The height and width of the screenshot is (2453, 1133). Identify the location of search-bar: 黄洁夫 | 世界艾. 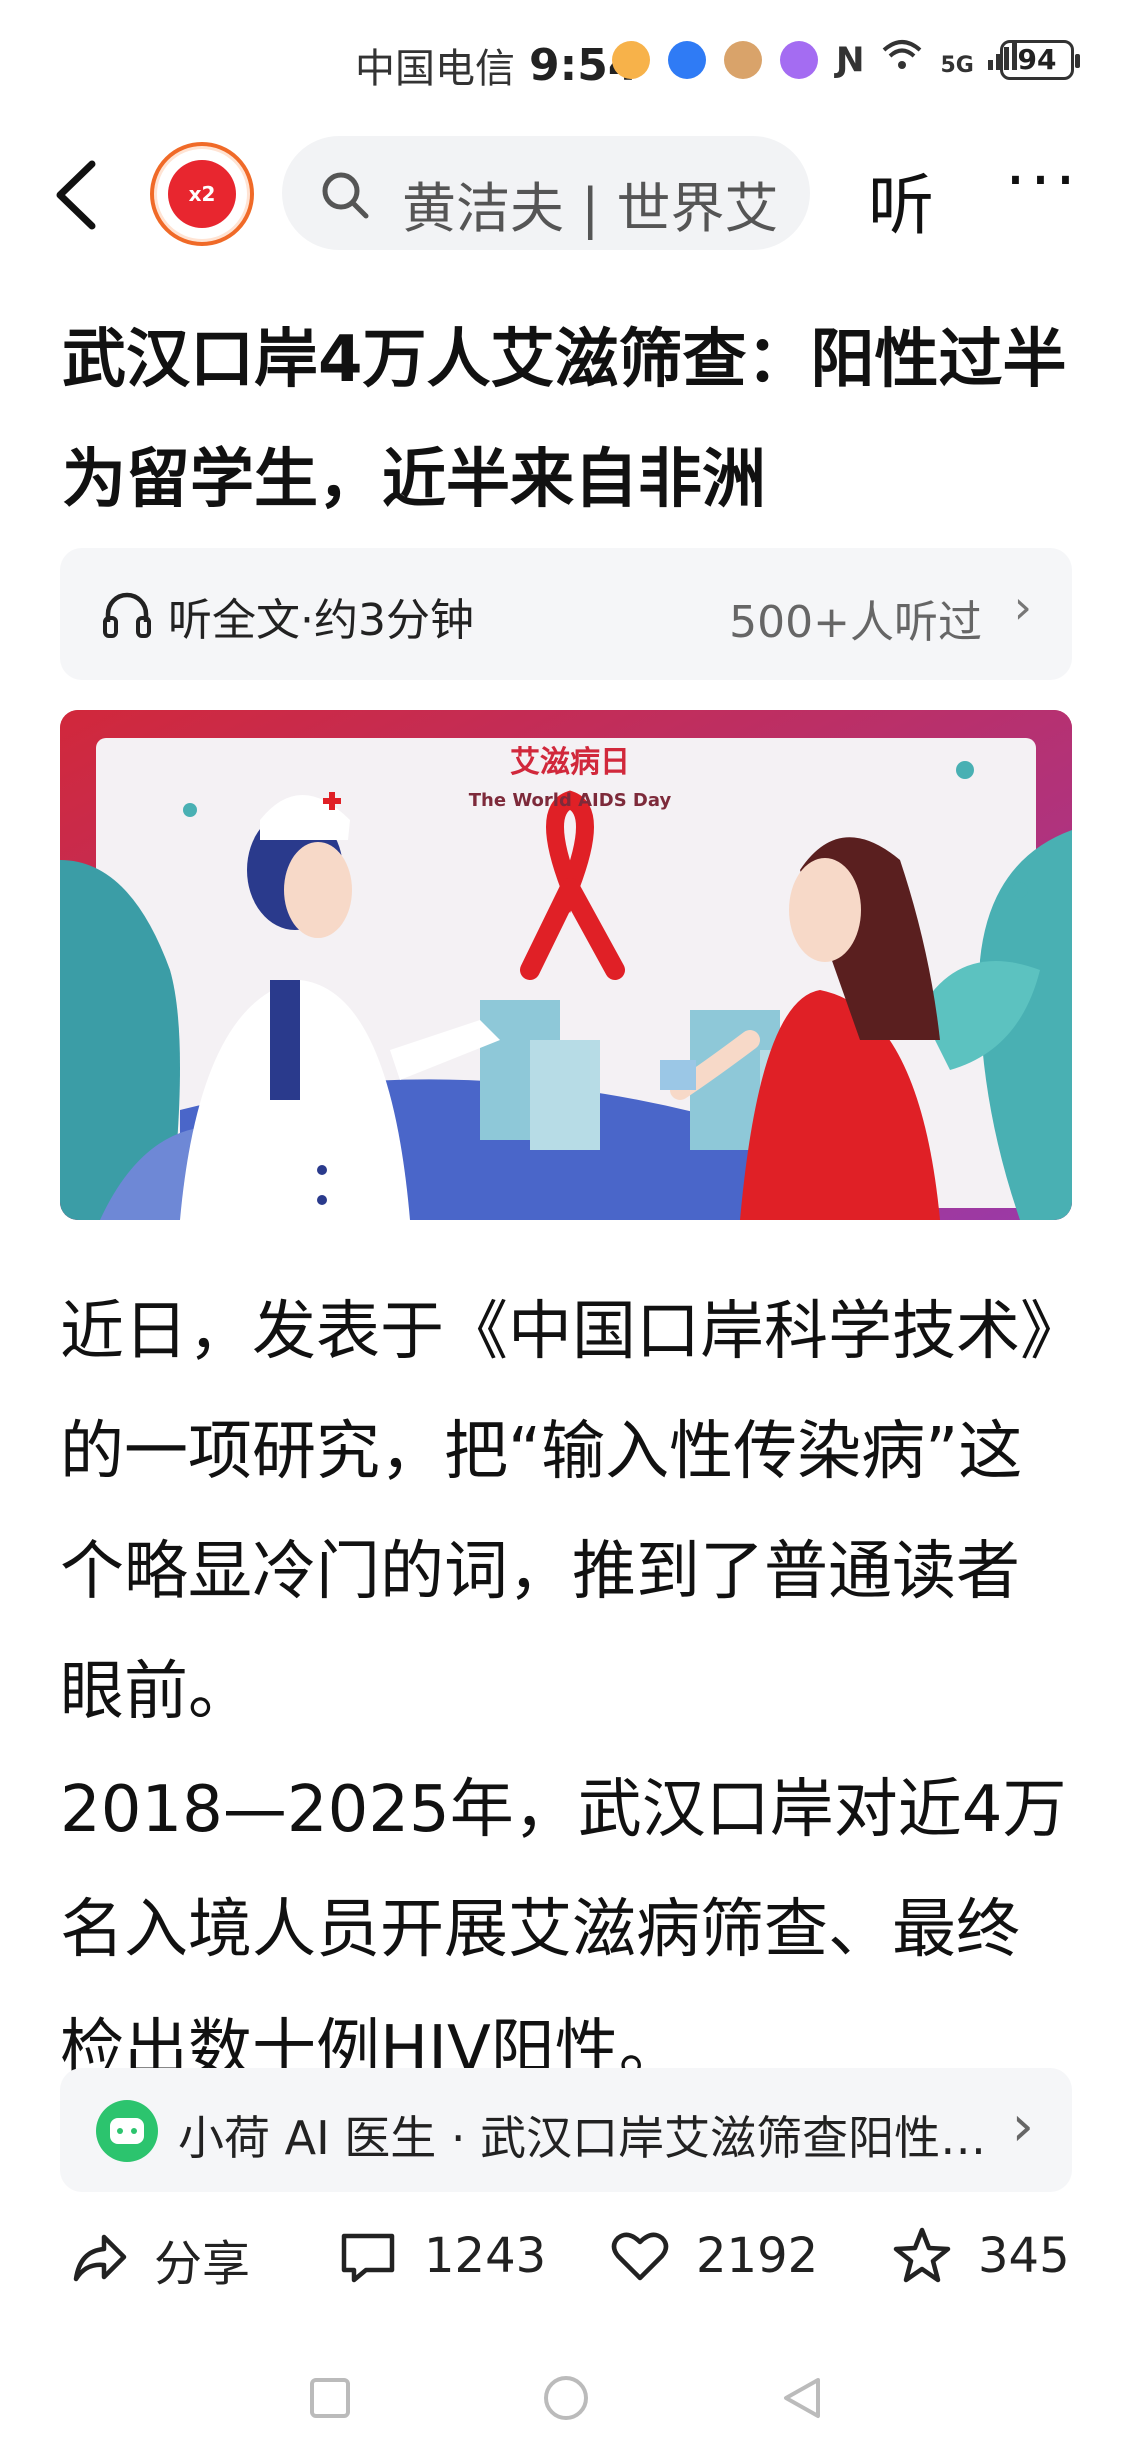
(546, 193).